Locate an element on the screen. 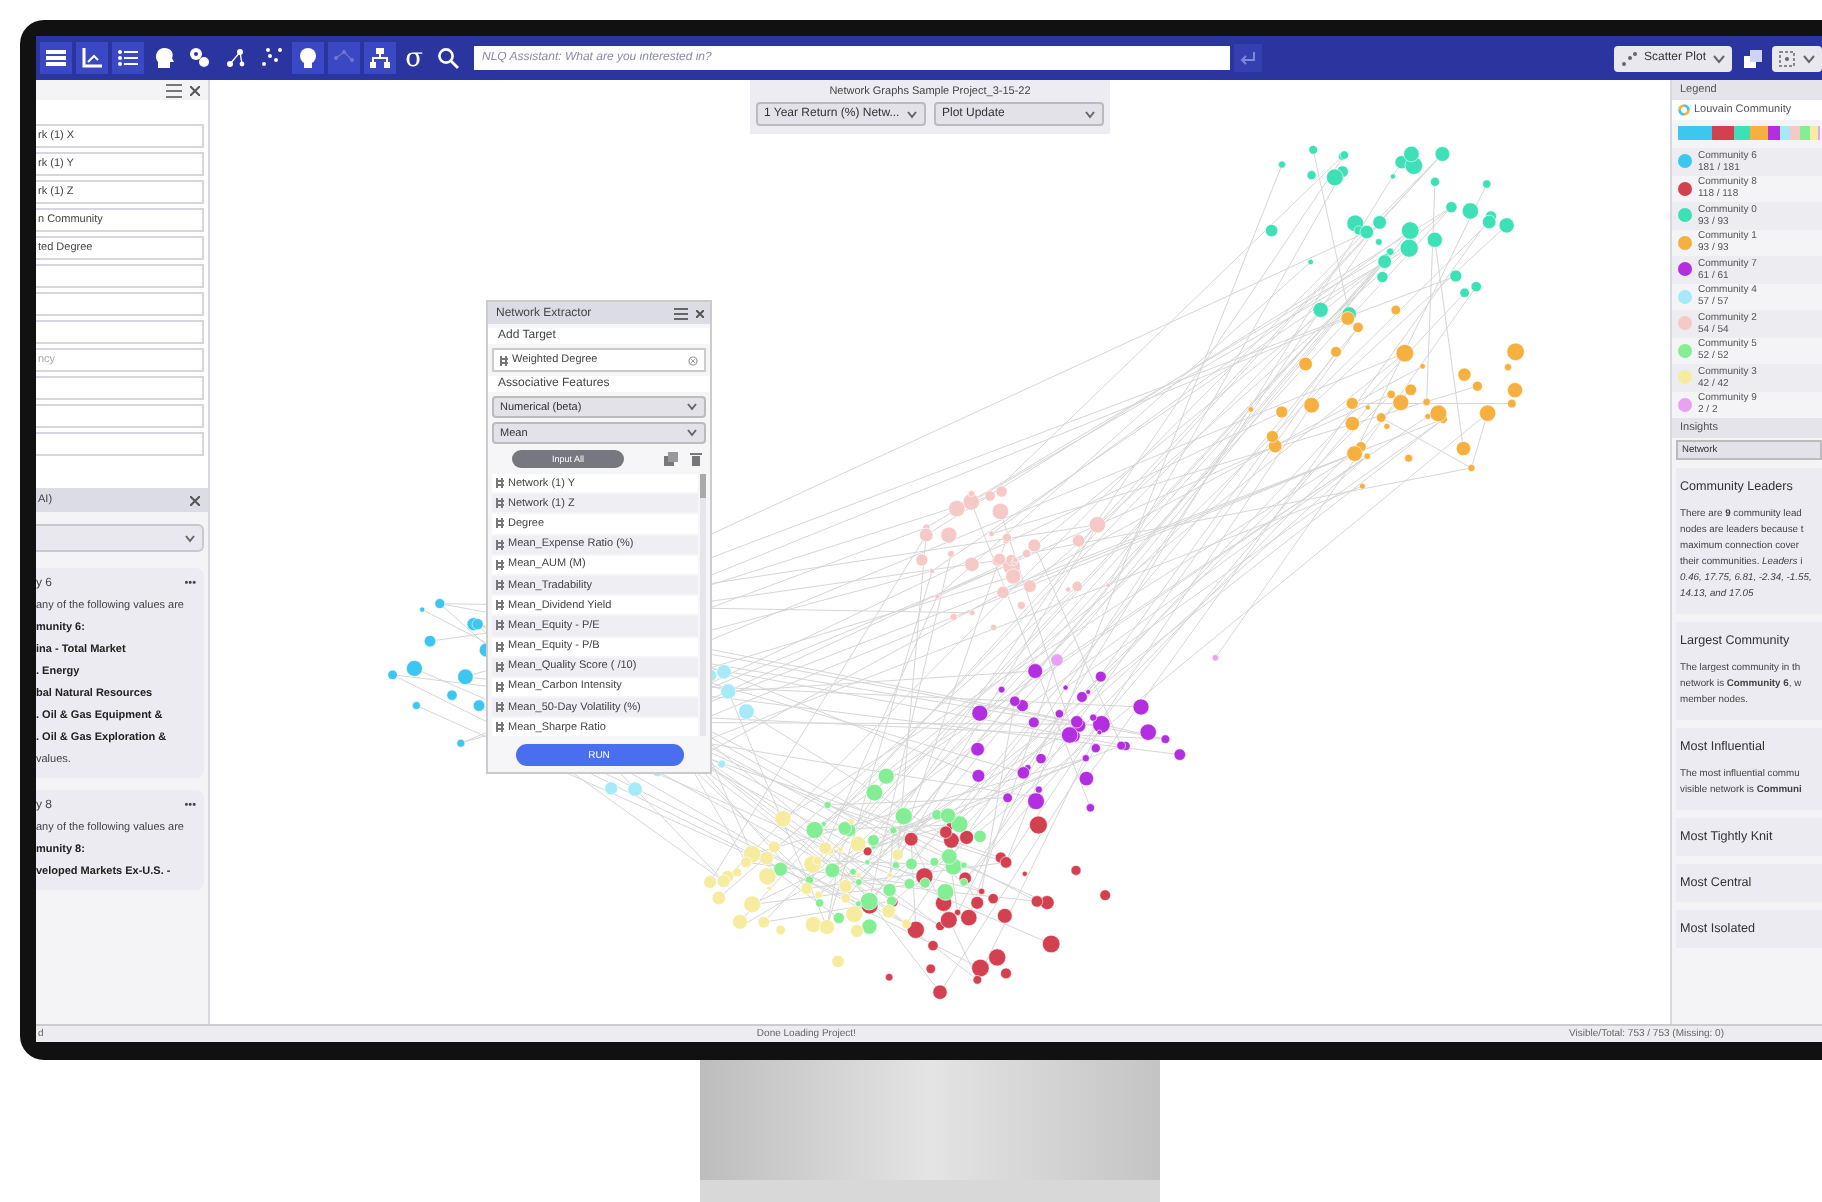 The height and width of the screenshot is (1202, 1822). list-button is located at coordinates (56, 58).